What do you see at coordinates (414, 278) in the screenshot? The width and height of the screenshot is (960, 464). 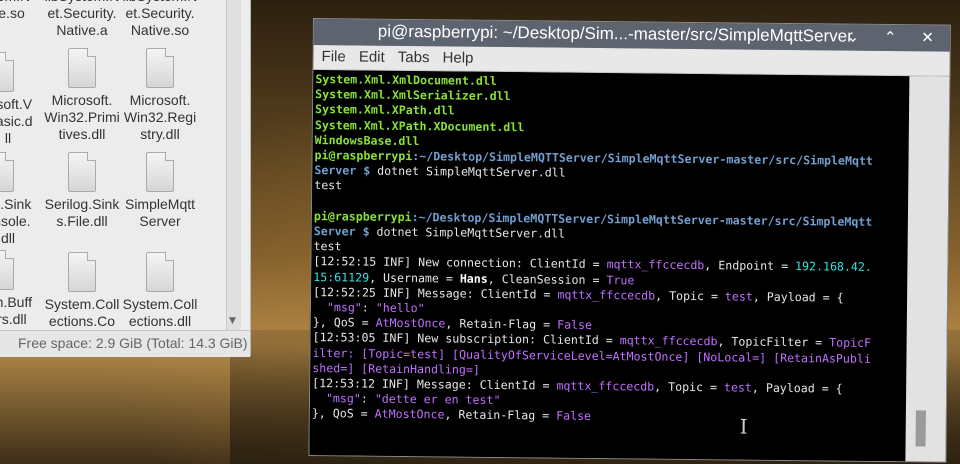 I see `log-text: , Username =` at bounding box center [414, 278].